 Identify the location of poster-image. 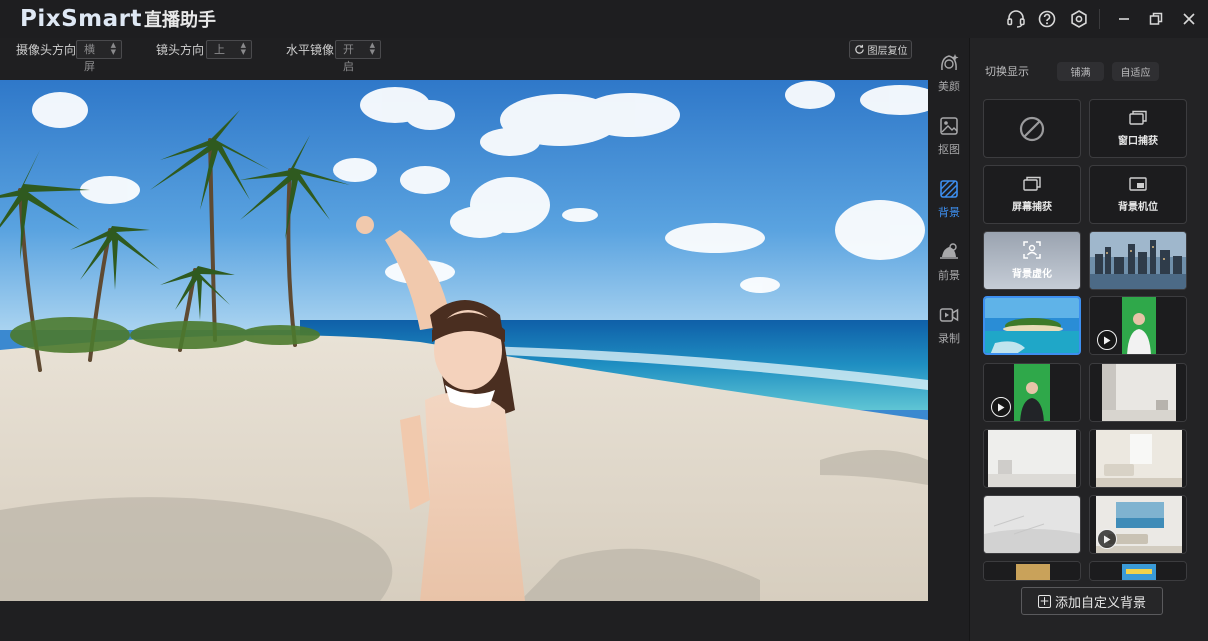
(1138, 571).